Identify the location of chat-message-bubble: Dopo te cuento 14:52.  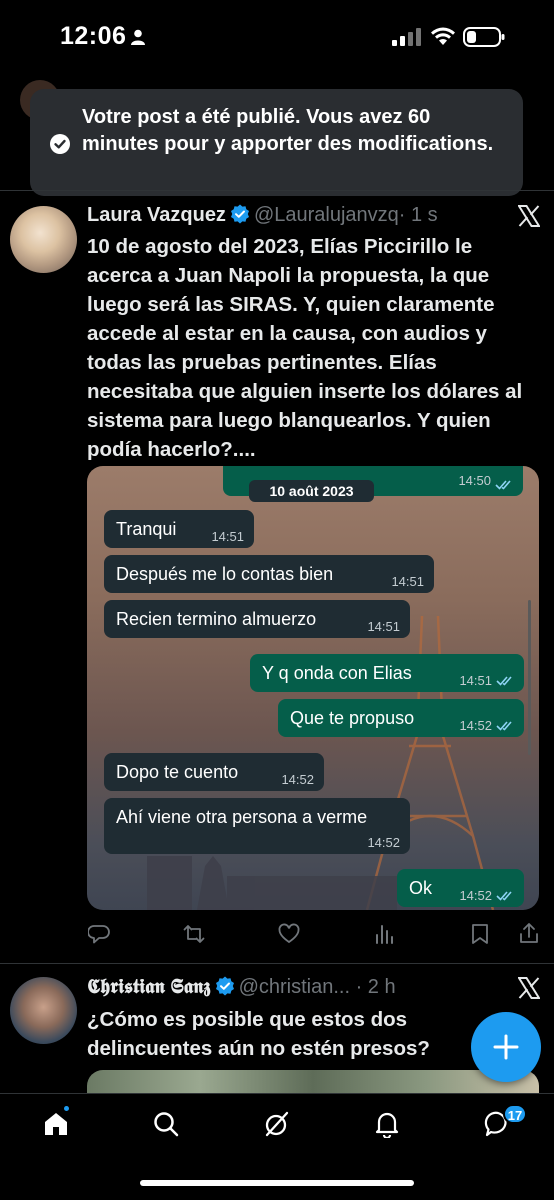
(214, 772).